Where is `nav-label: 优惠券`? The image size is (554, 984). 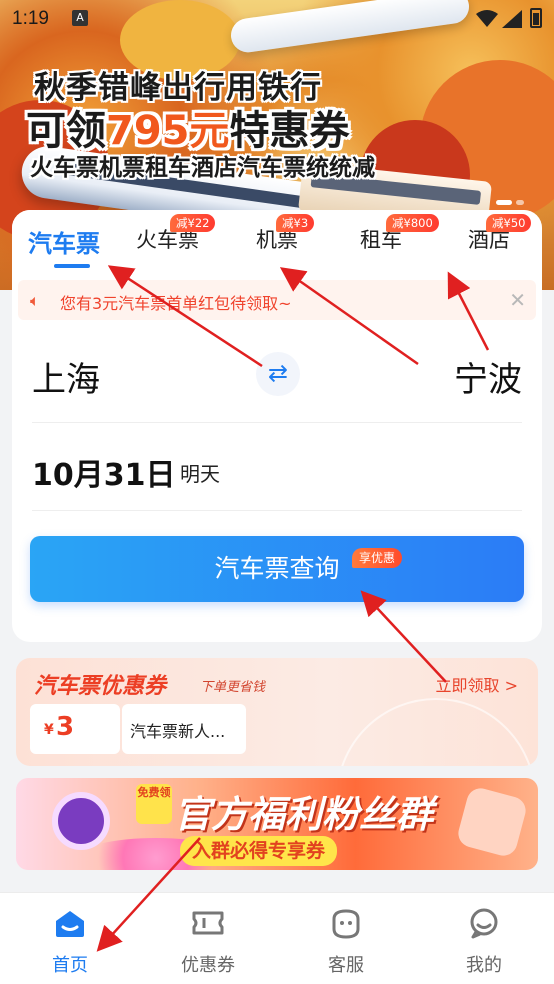 nav-label: 优惠券 is located at coordinates (208, 965).